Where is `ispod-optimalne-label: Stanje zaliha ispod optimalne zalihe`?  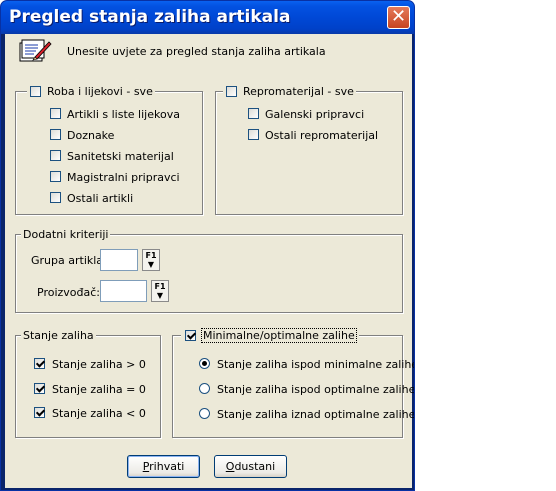
ispod-optimalne-label: Stanje zaliha ispod optimalne zalihe is located at coordinates (316, 389).